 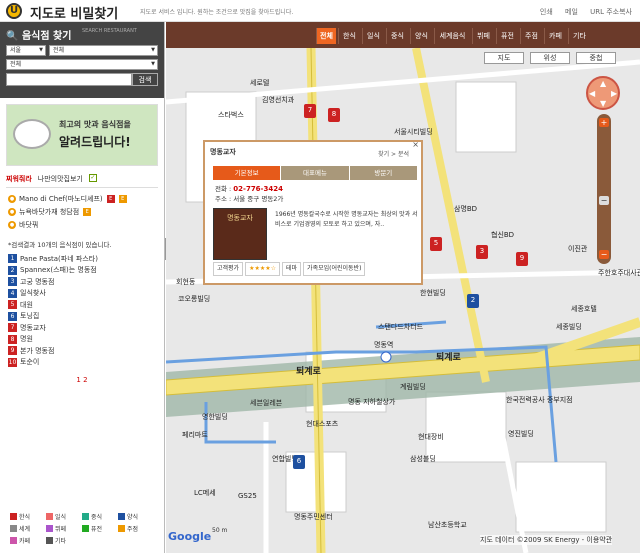 What do you see at coordinates (25, 529) in the screenshot?
I see `legend-label: 세계` at bounding box center [25, 529].